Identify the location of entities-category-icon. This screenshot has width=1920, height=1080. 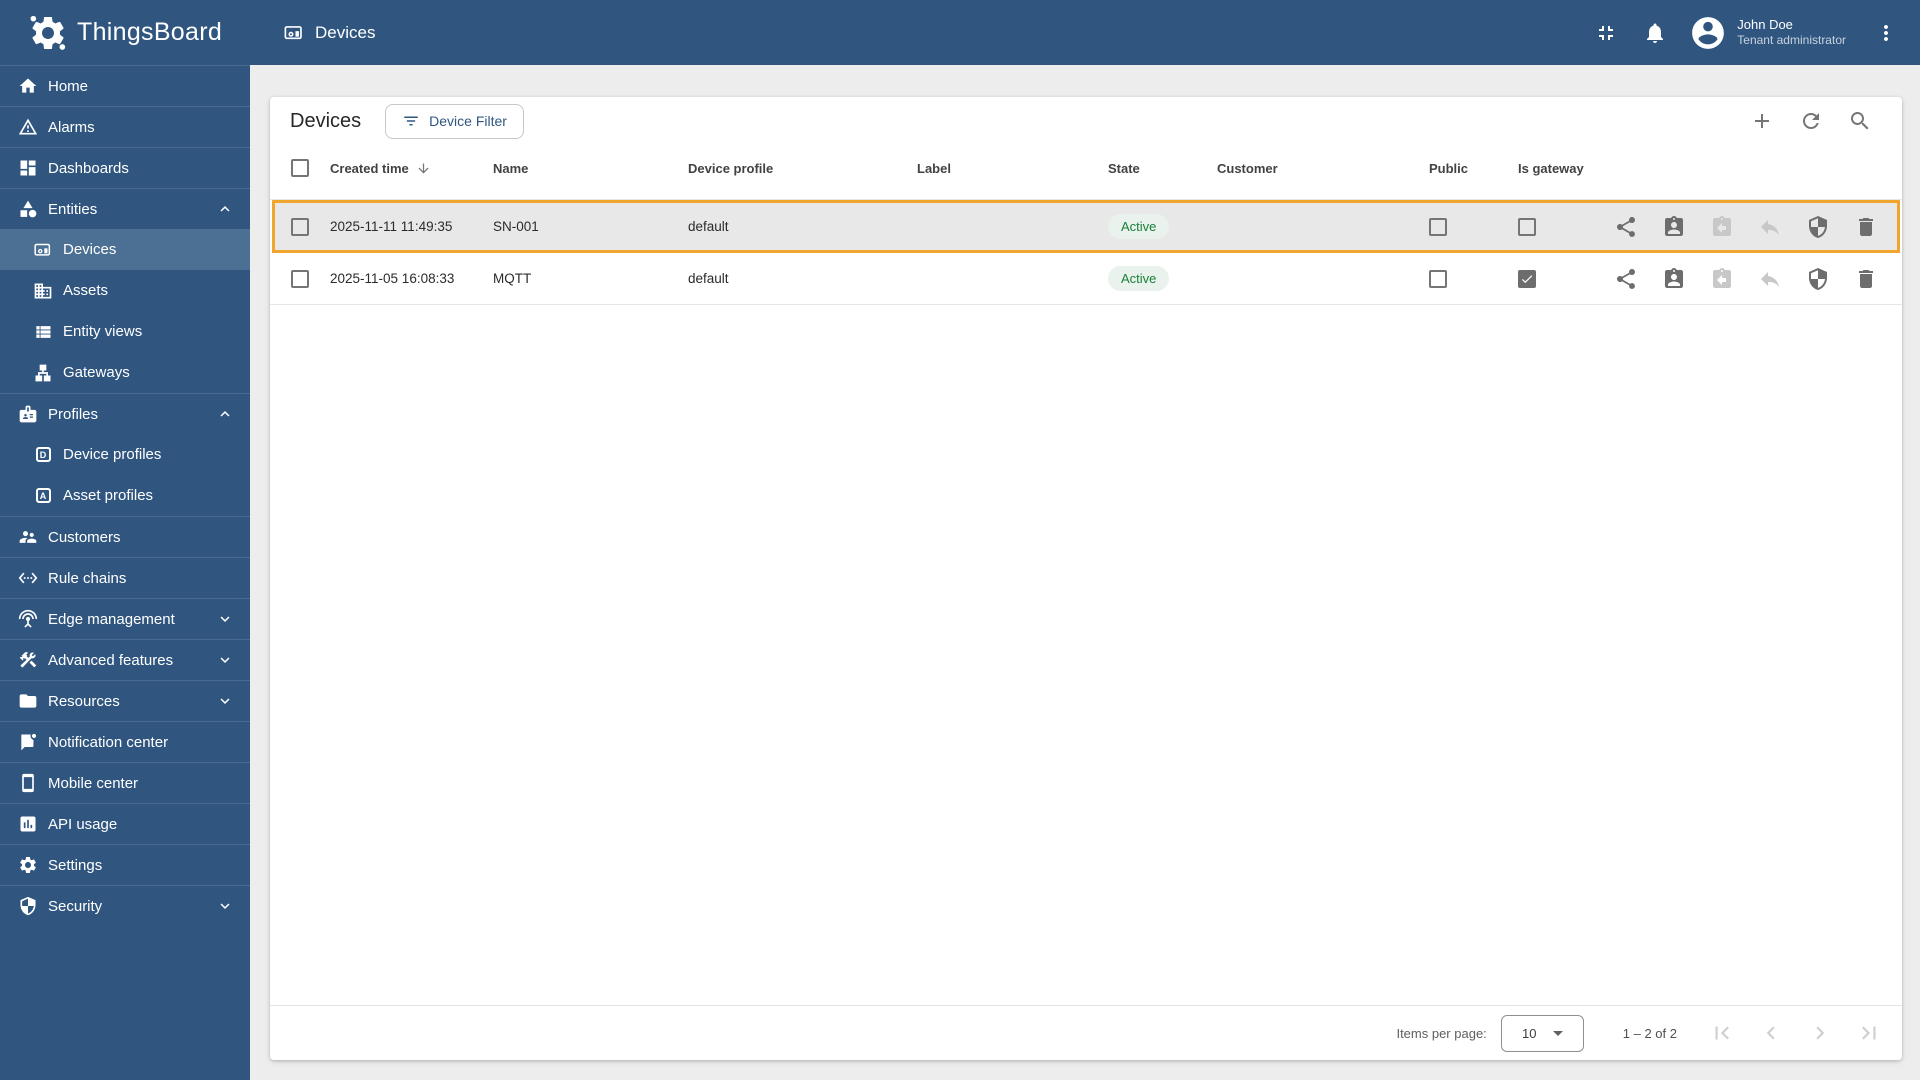
(28, 209).